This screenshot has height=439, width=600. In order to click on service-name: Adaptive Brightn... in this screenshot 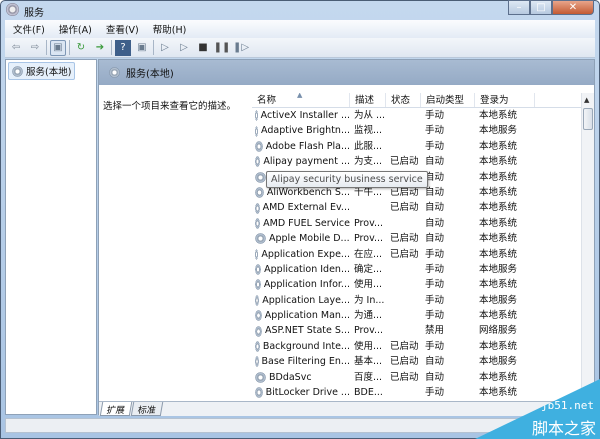, I will do `click(301, 130)`.